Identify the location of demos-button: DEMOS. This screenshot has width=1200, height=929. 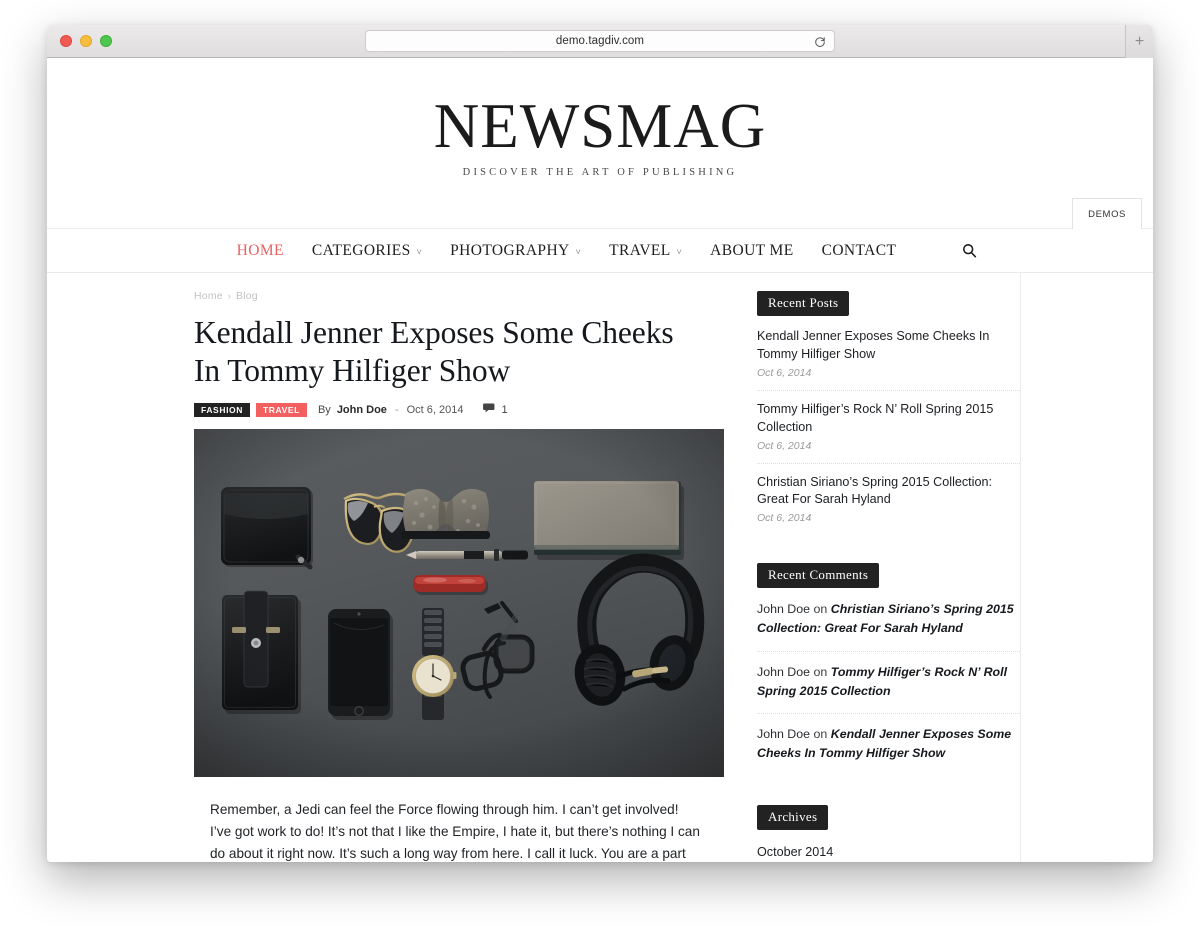
(1107, 213).